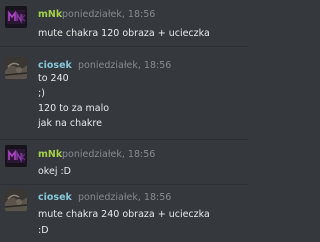 This screenshot has height=242, width=320. I want to click on message-text: mute chakra 240 obraza + ucieczka, so click(124, 214).